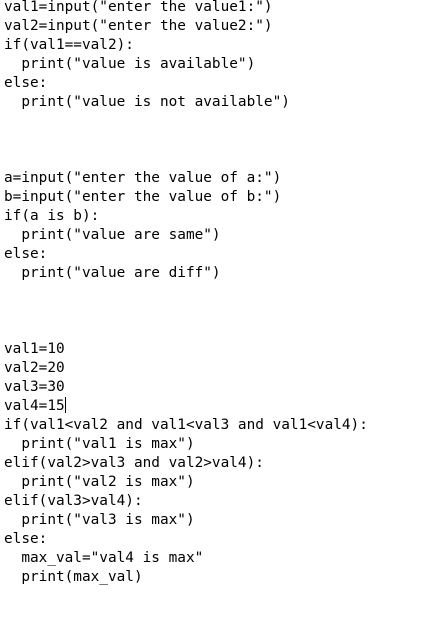  Describe the element at coordinates (69, 45) in the screenshot. I see `code-line: if(val1==val2):` at that location.